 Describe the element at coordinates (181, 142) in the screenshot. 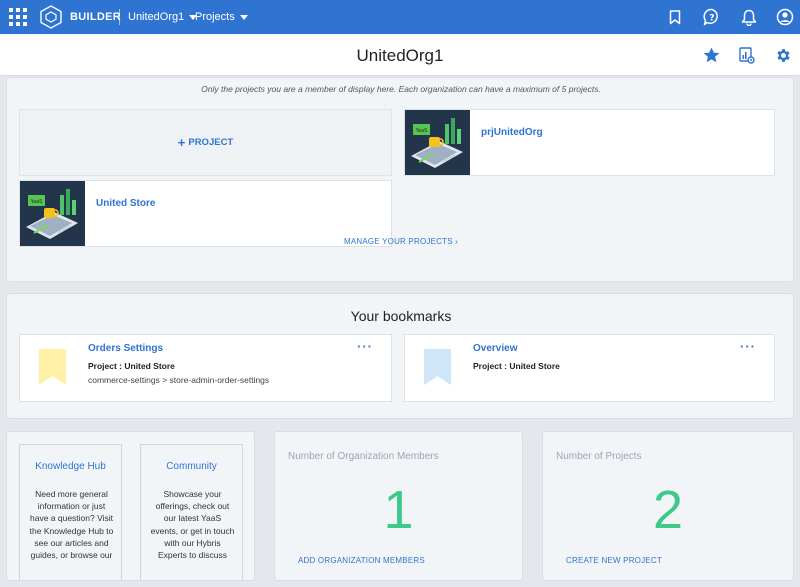

I see `plus-icon: +` at that location.